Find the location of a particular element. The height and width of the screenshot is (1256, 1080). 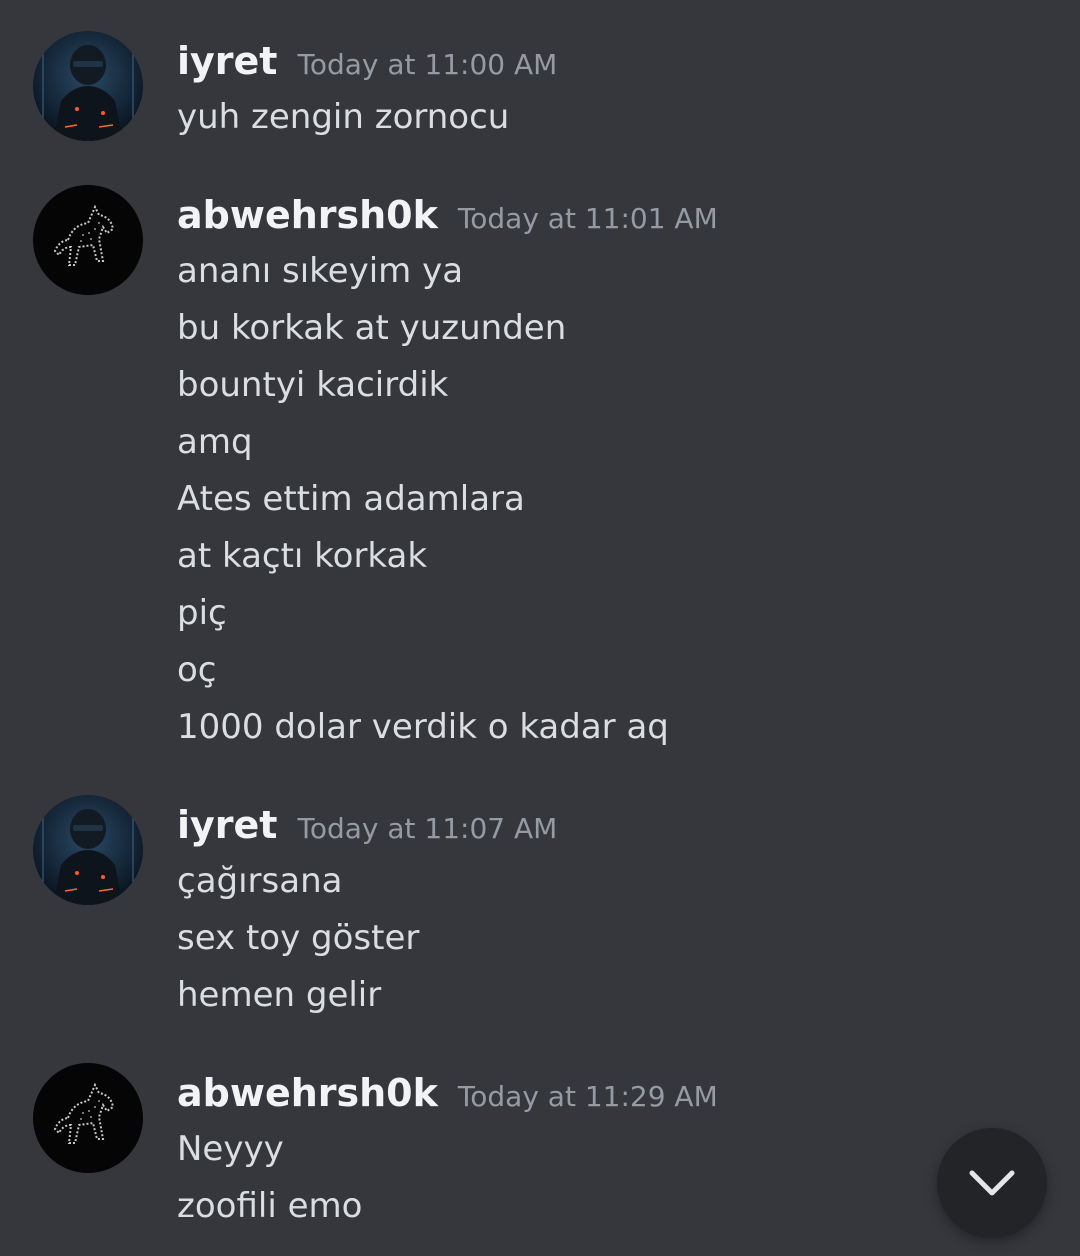

timestamp: Today at 11:01 AM is located at coordinates (587, 218).